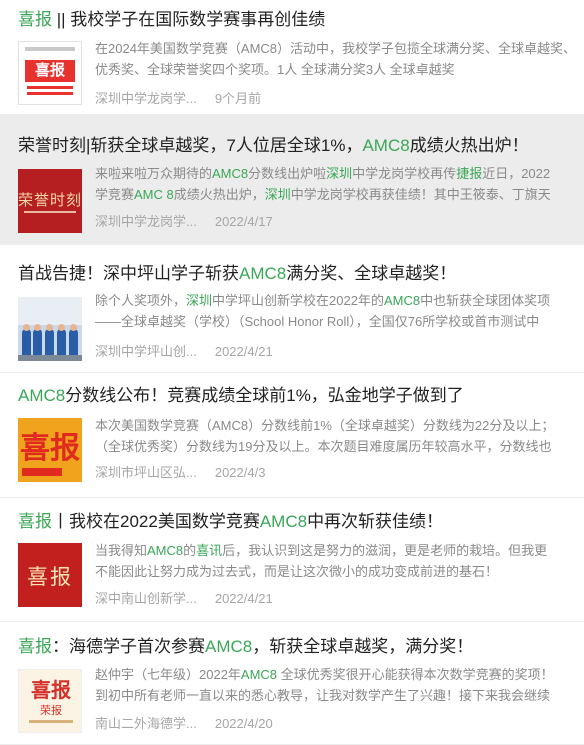 The image size is (584, 745). Describe the element at coordinates (238, 98) in the screenshot. I see `publish-date: 9个月前` at that location.